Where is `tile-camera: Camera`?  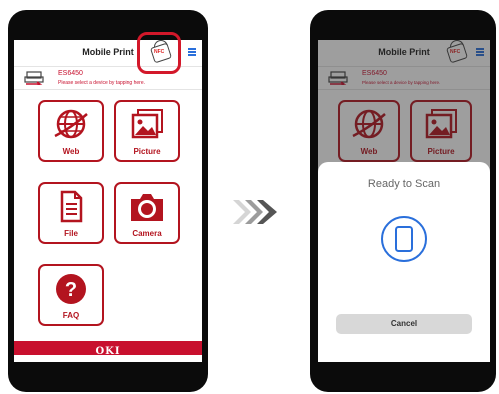
tile-camera: Camera is located at coordinates (147, 213).